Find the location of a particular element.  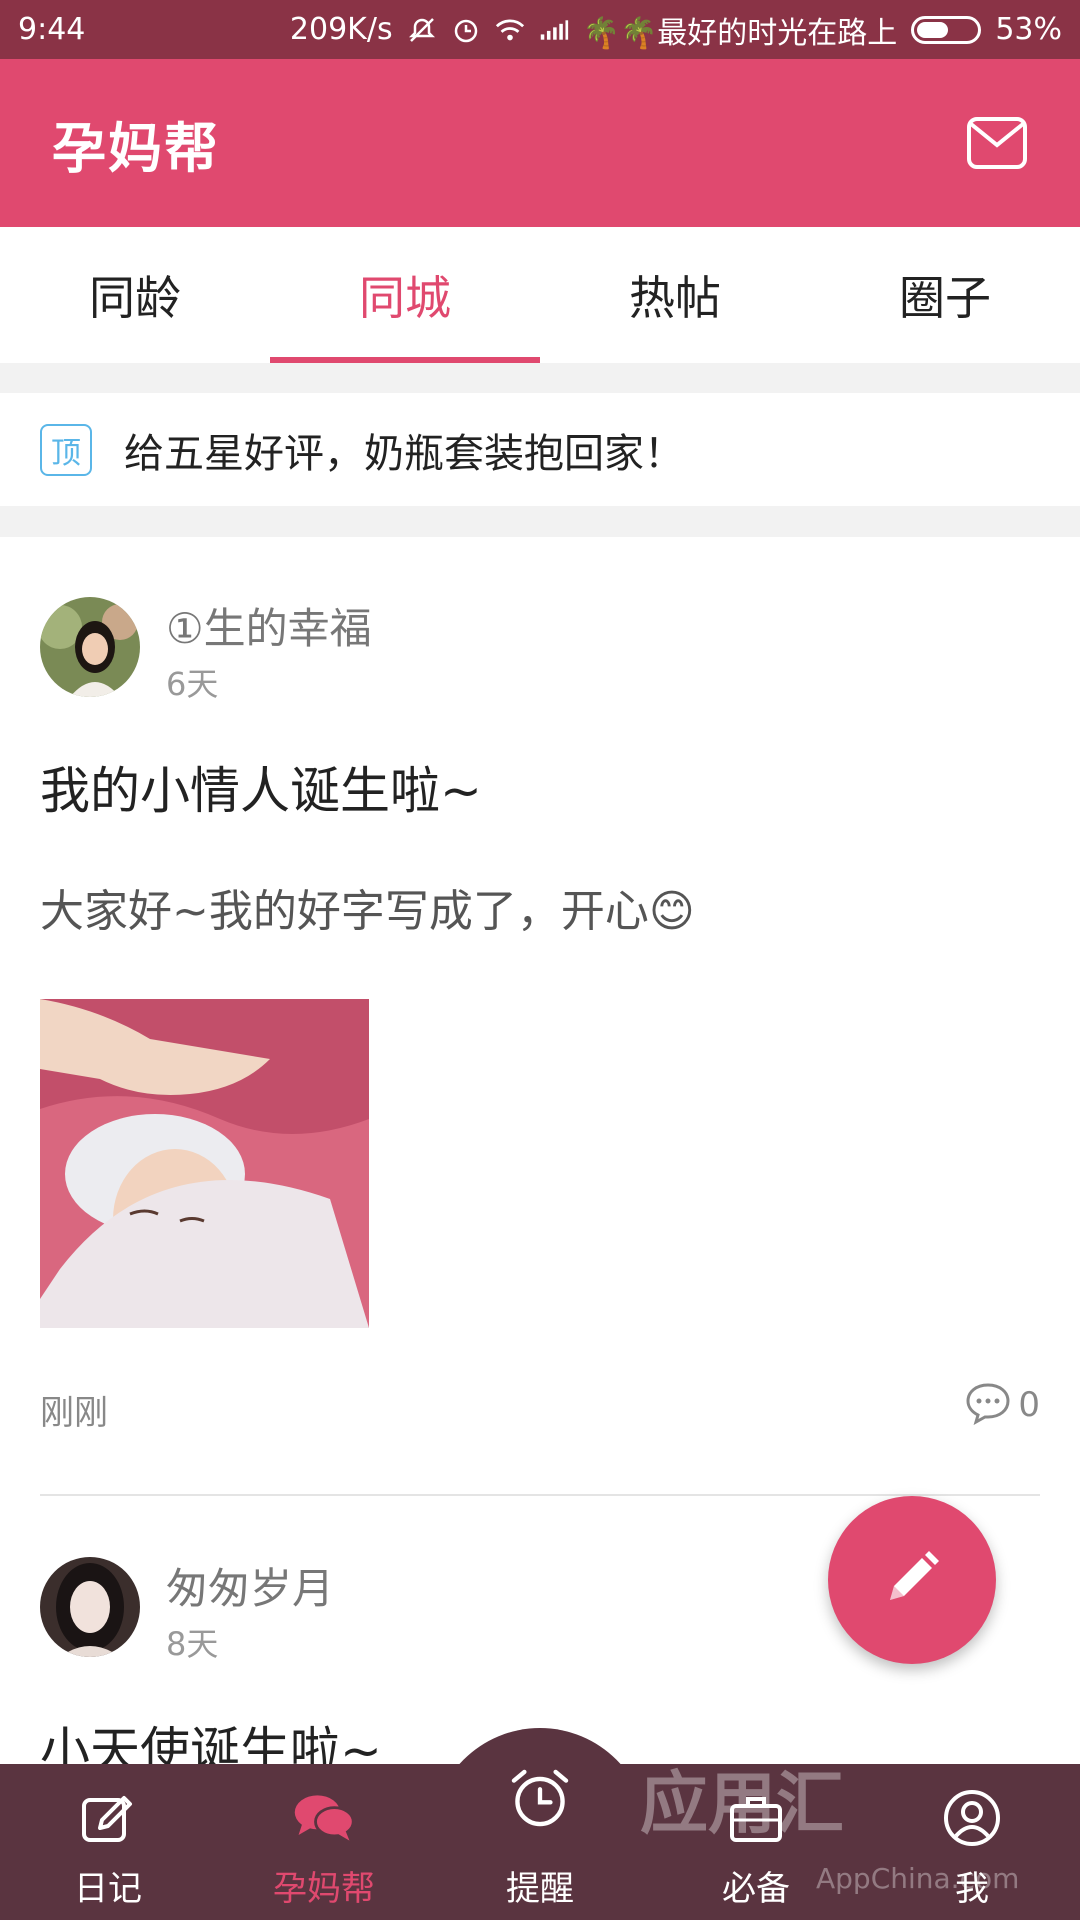

status-bar: 9:44 209K/s 🌴🌴最好的时光在路上 53% is located at coordinates (540, 29).